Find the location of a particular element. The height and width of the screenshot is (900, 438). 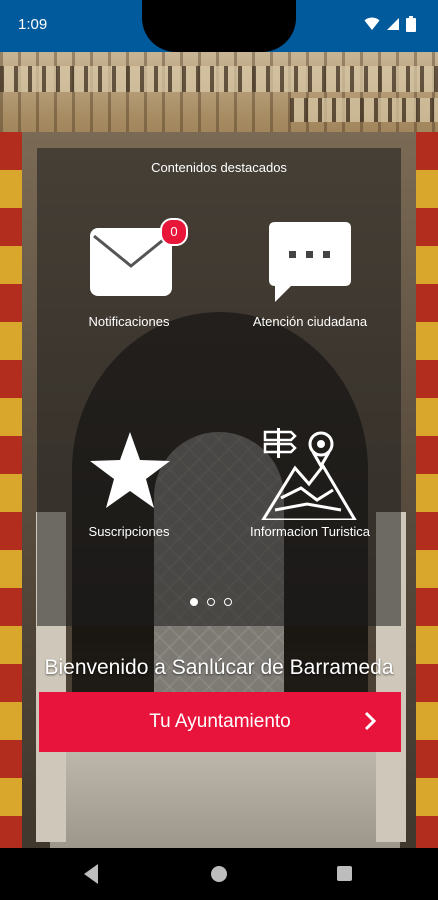

back-icon is located at coordinates (91, 874).